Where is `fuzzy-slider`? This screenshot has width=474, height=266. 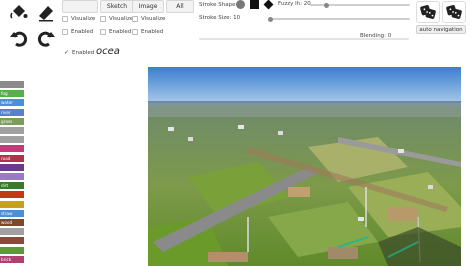
fuzzy-slider is located at coordinates (360, 5).